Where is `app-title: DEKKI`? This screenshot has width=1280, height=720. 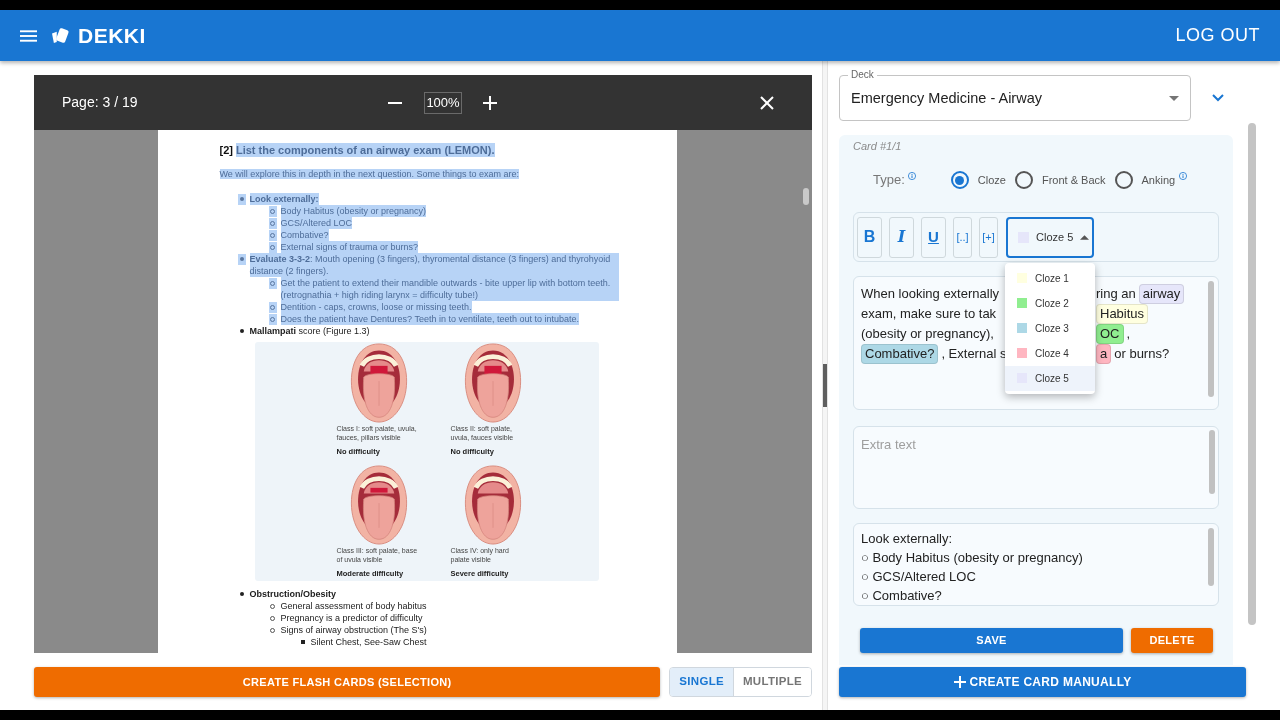 app-title: DEKKI is located at coordinates (112, 35).